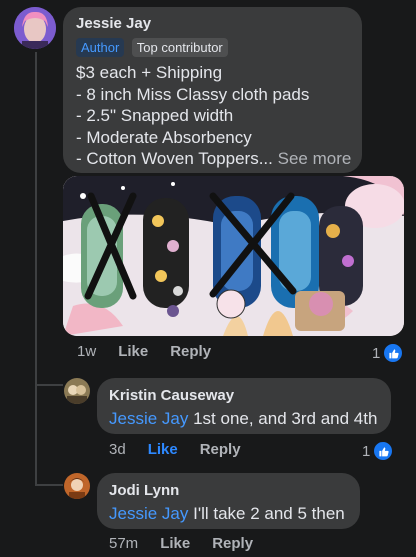 The height and width of the screenshot is (557, 416). What do you see at coordinates (315, 158) in the screenshot?
I see `see-more-link: See more` at bounding box center [315, 158].